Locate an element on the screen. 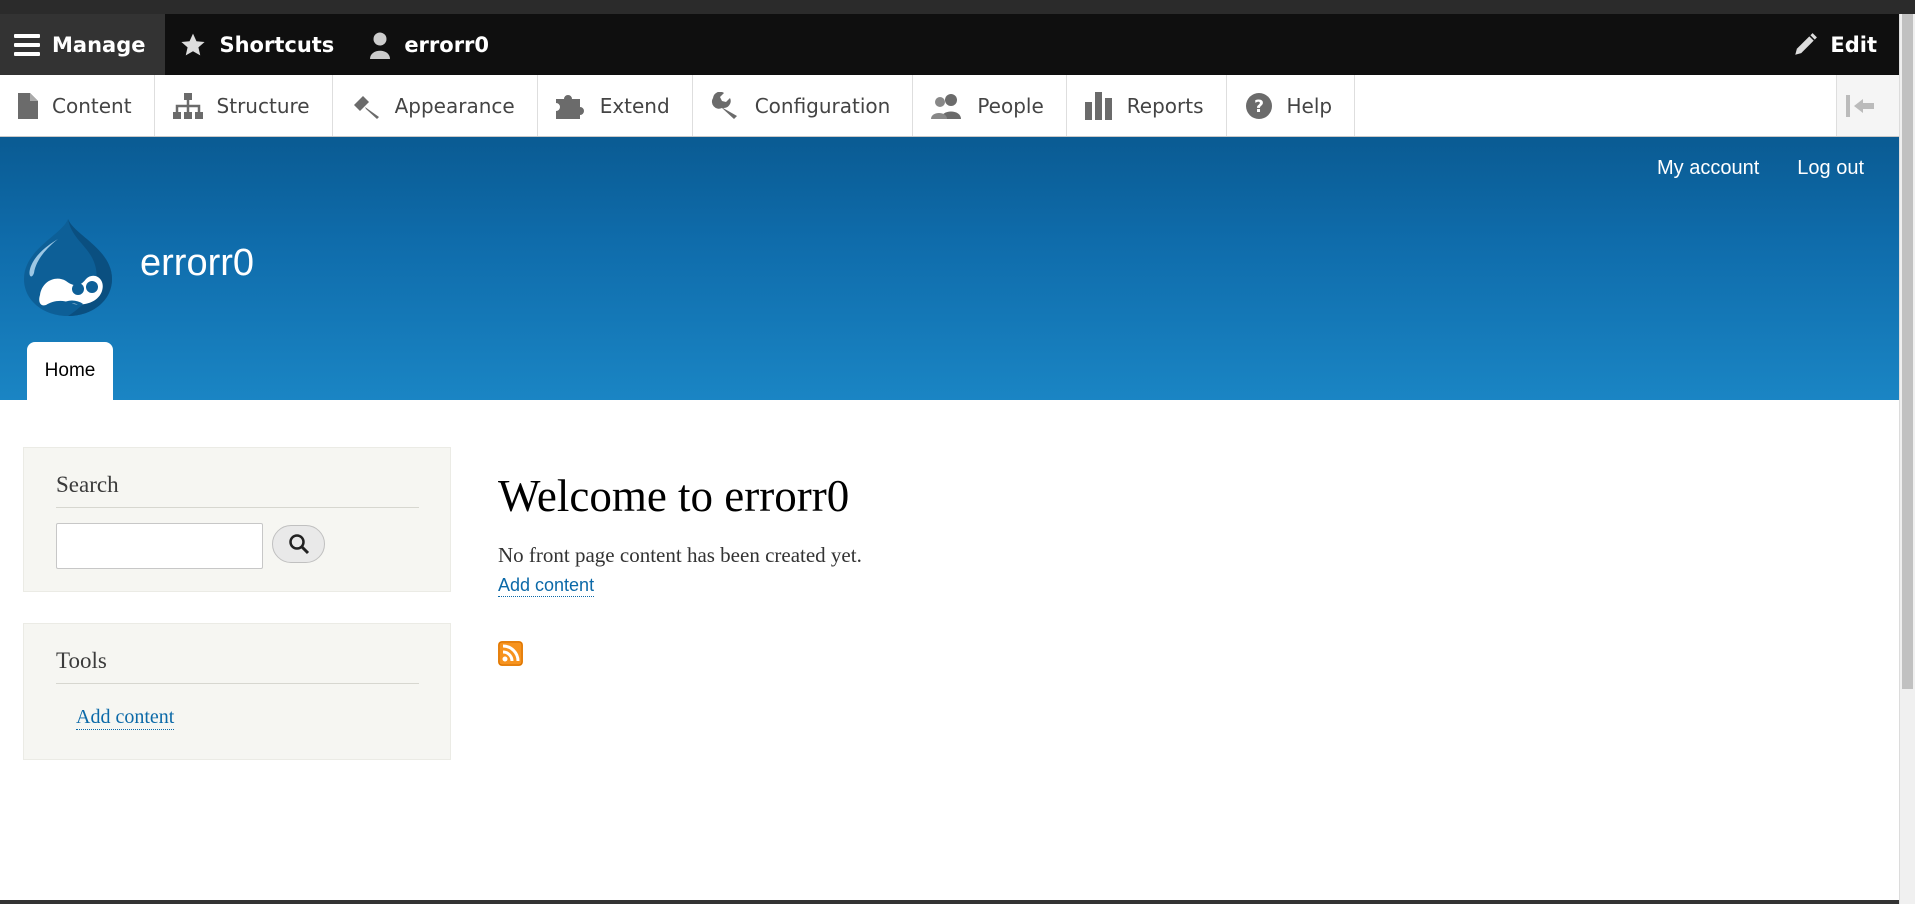  star-icon is located at coordinates (193, 44).